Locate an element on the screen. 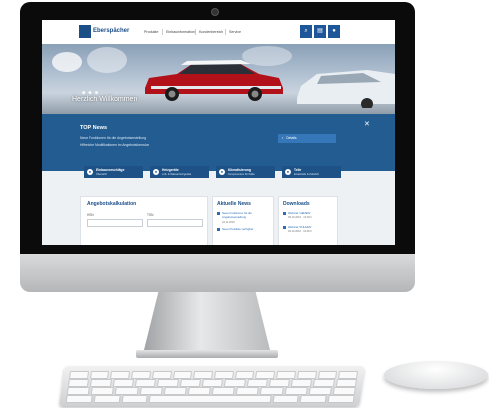  snowy-car-image is located at coordinates (346, 89).